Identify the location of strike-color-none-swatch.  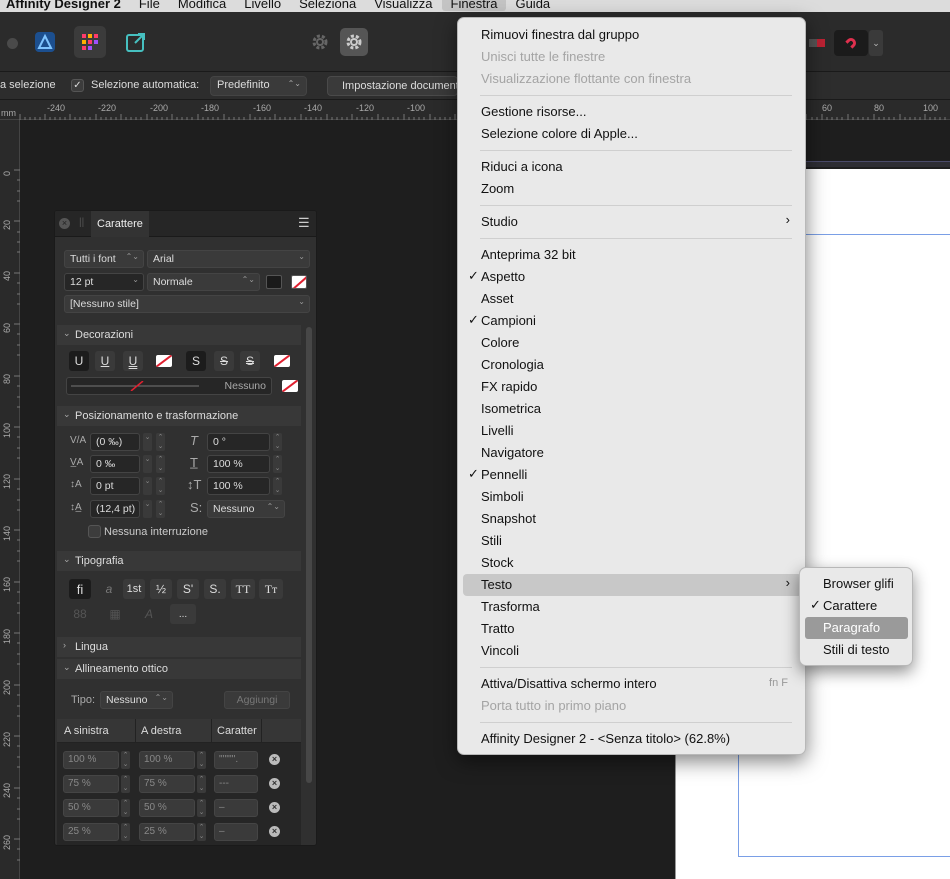
(282, 361).